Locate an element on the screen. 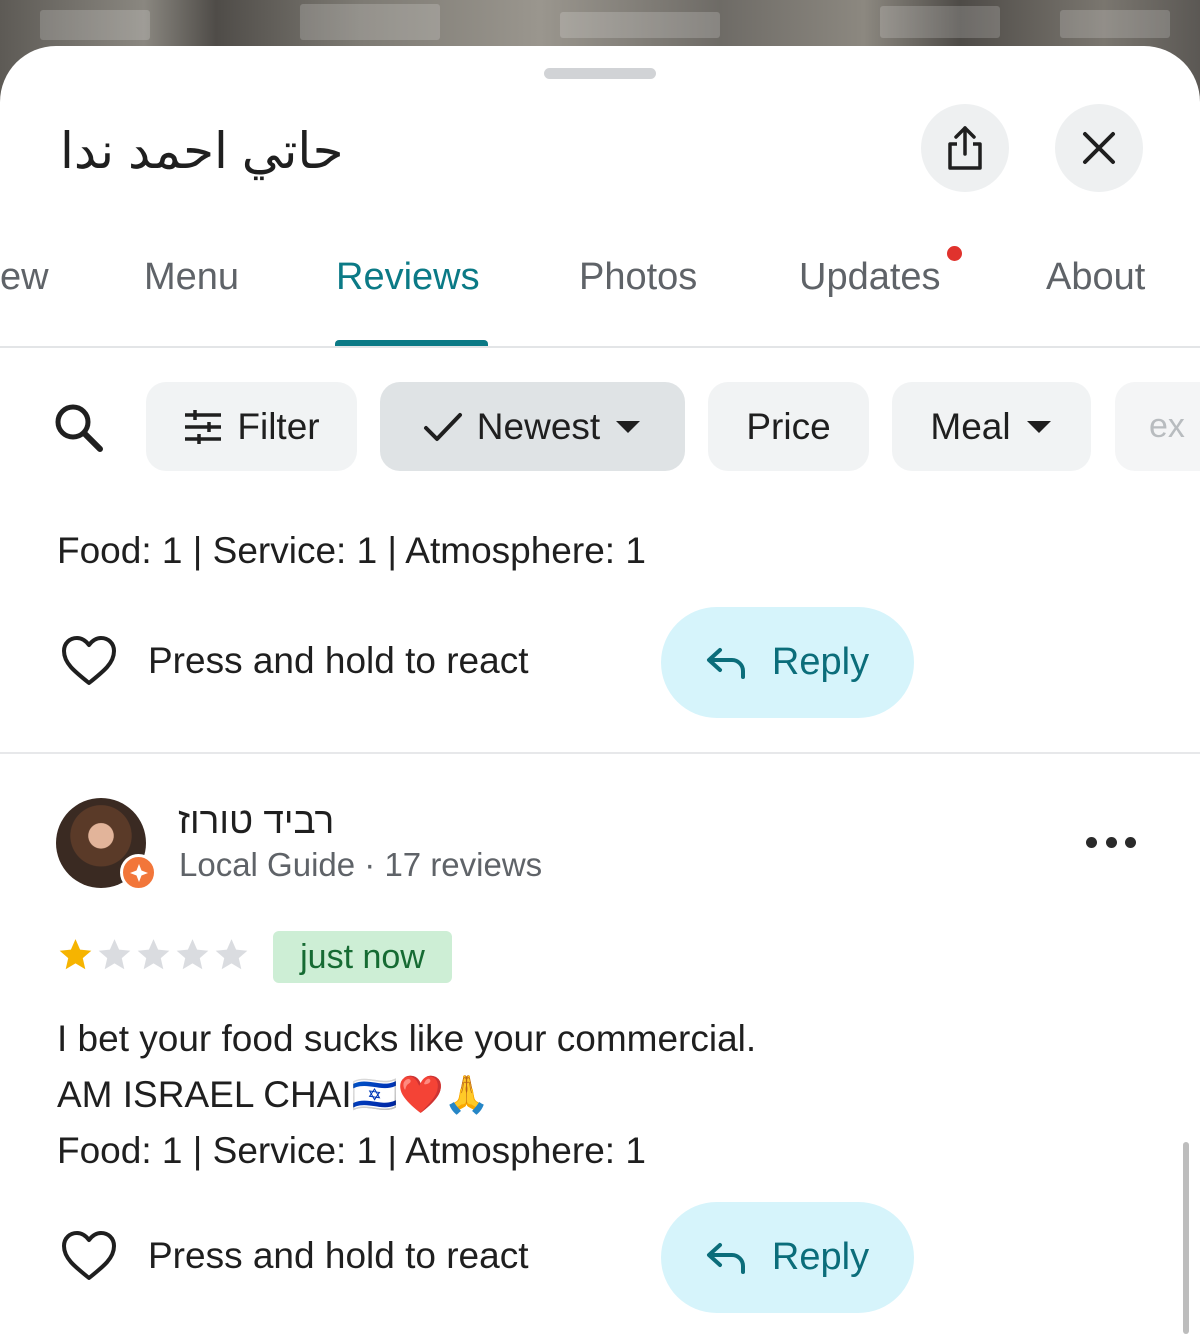  close-icon is located at coordinates (1099, 148).